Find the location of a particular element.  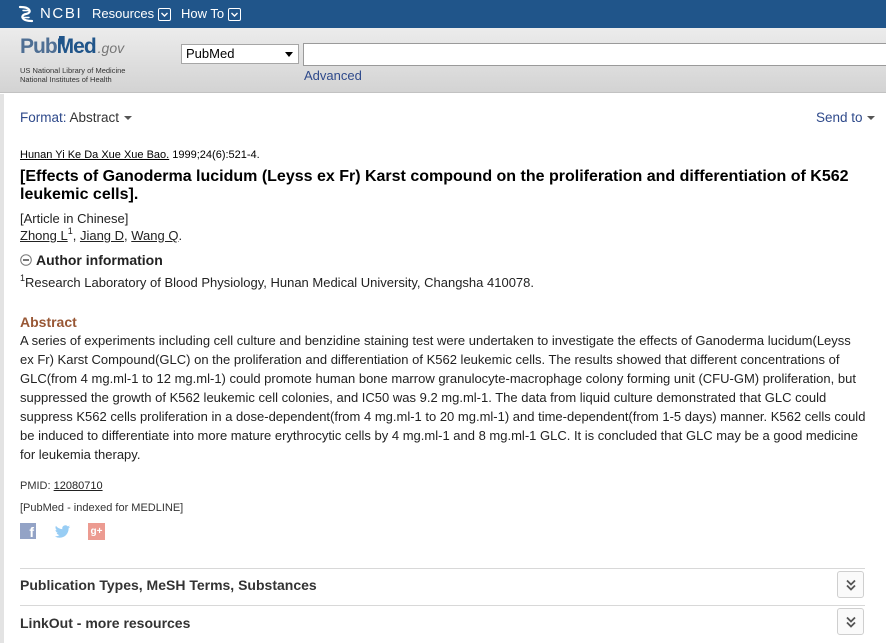

author-link: Jiang D is located at coordinates (102, 235).